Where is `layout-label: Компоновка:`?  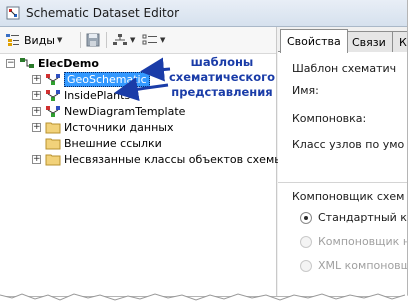
layout-label: Компоновка: is located at coordinates (329, 118).